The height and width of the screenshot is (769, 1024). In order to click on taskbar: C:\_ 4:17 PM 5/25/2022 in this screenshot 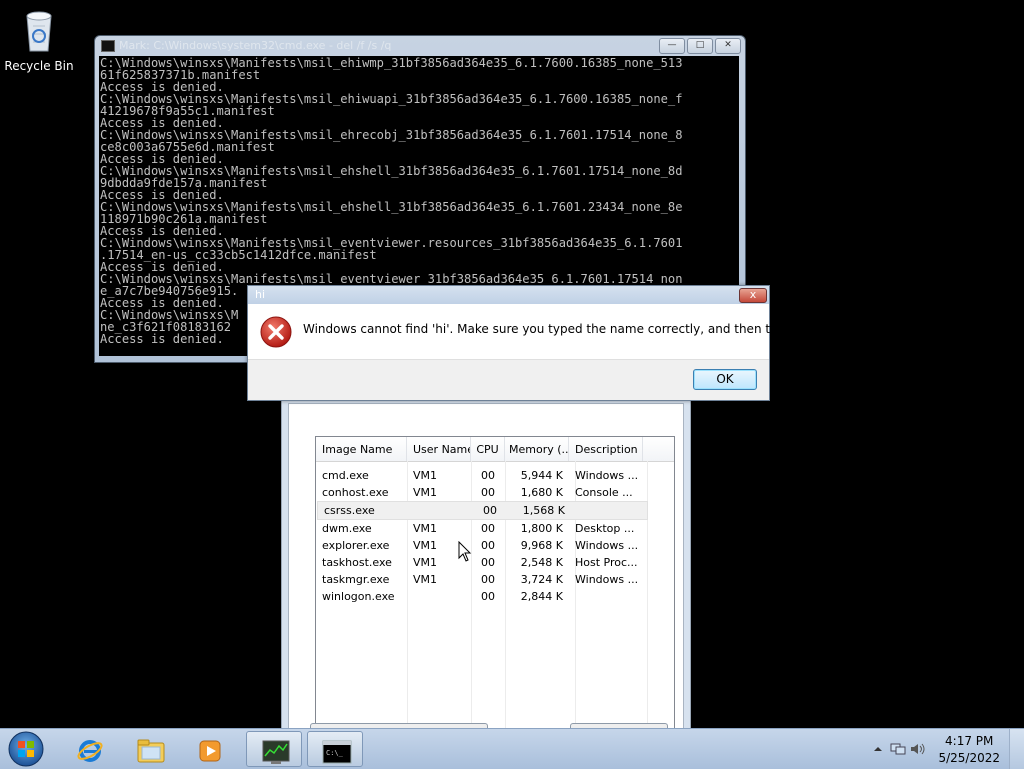, I will do `click(512, 748)`.